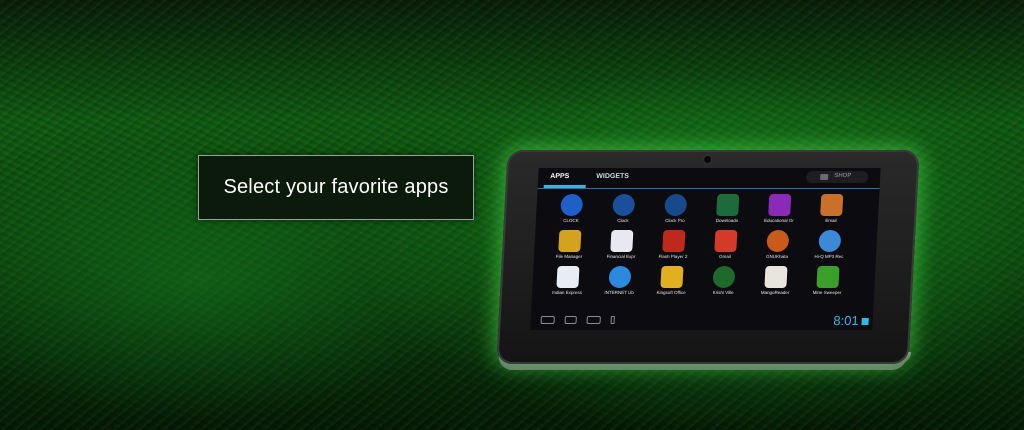  What do you see at coordinates (824, 177) in the screenshot?
I see `shopping-bag-icon` at bounding box center [824, 177].